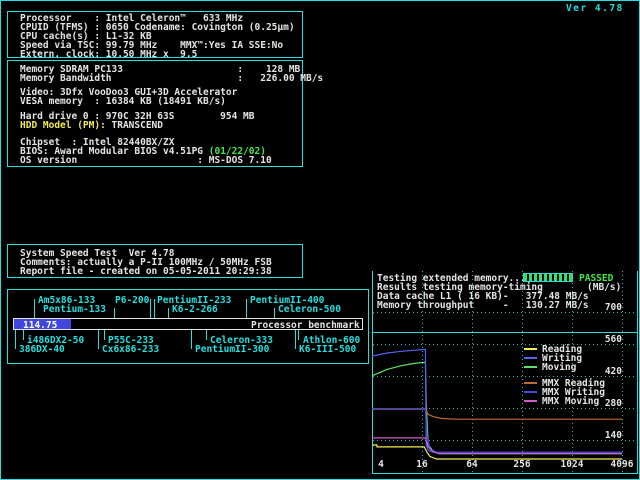  Describe the element at coordinates (530, 367) in the screenshot. I see `legend-swatch-moving` at that location.